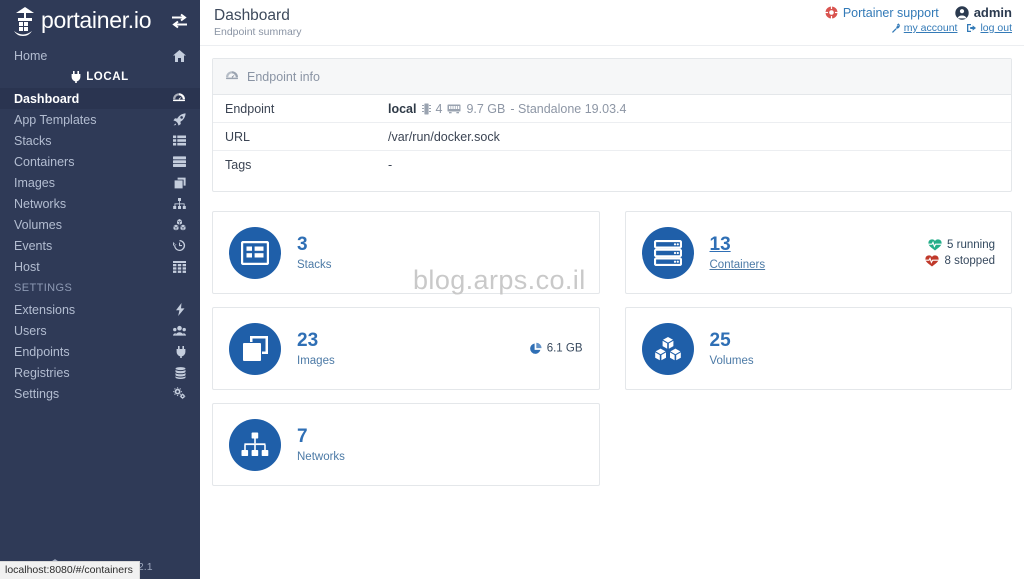 The image size is (1024, 579). I want to click on card-label: Images, so click(316, 360).